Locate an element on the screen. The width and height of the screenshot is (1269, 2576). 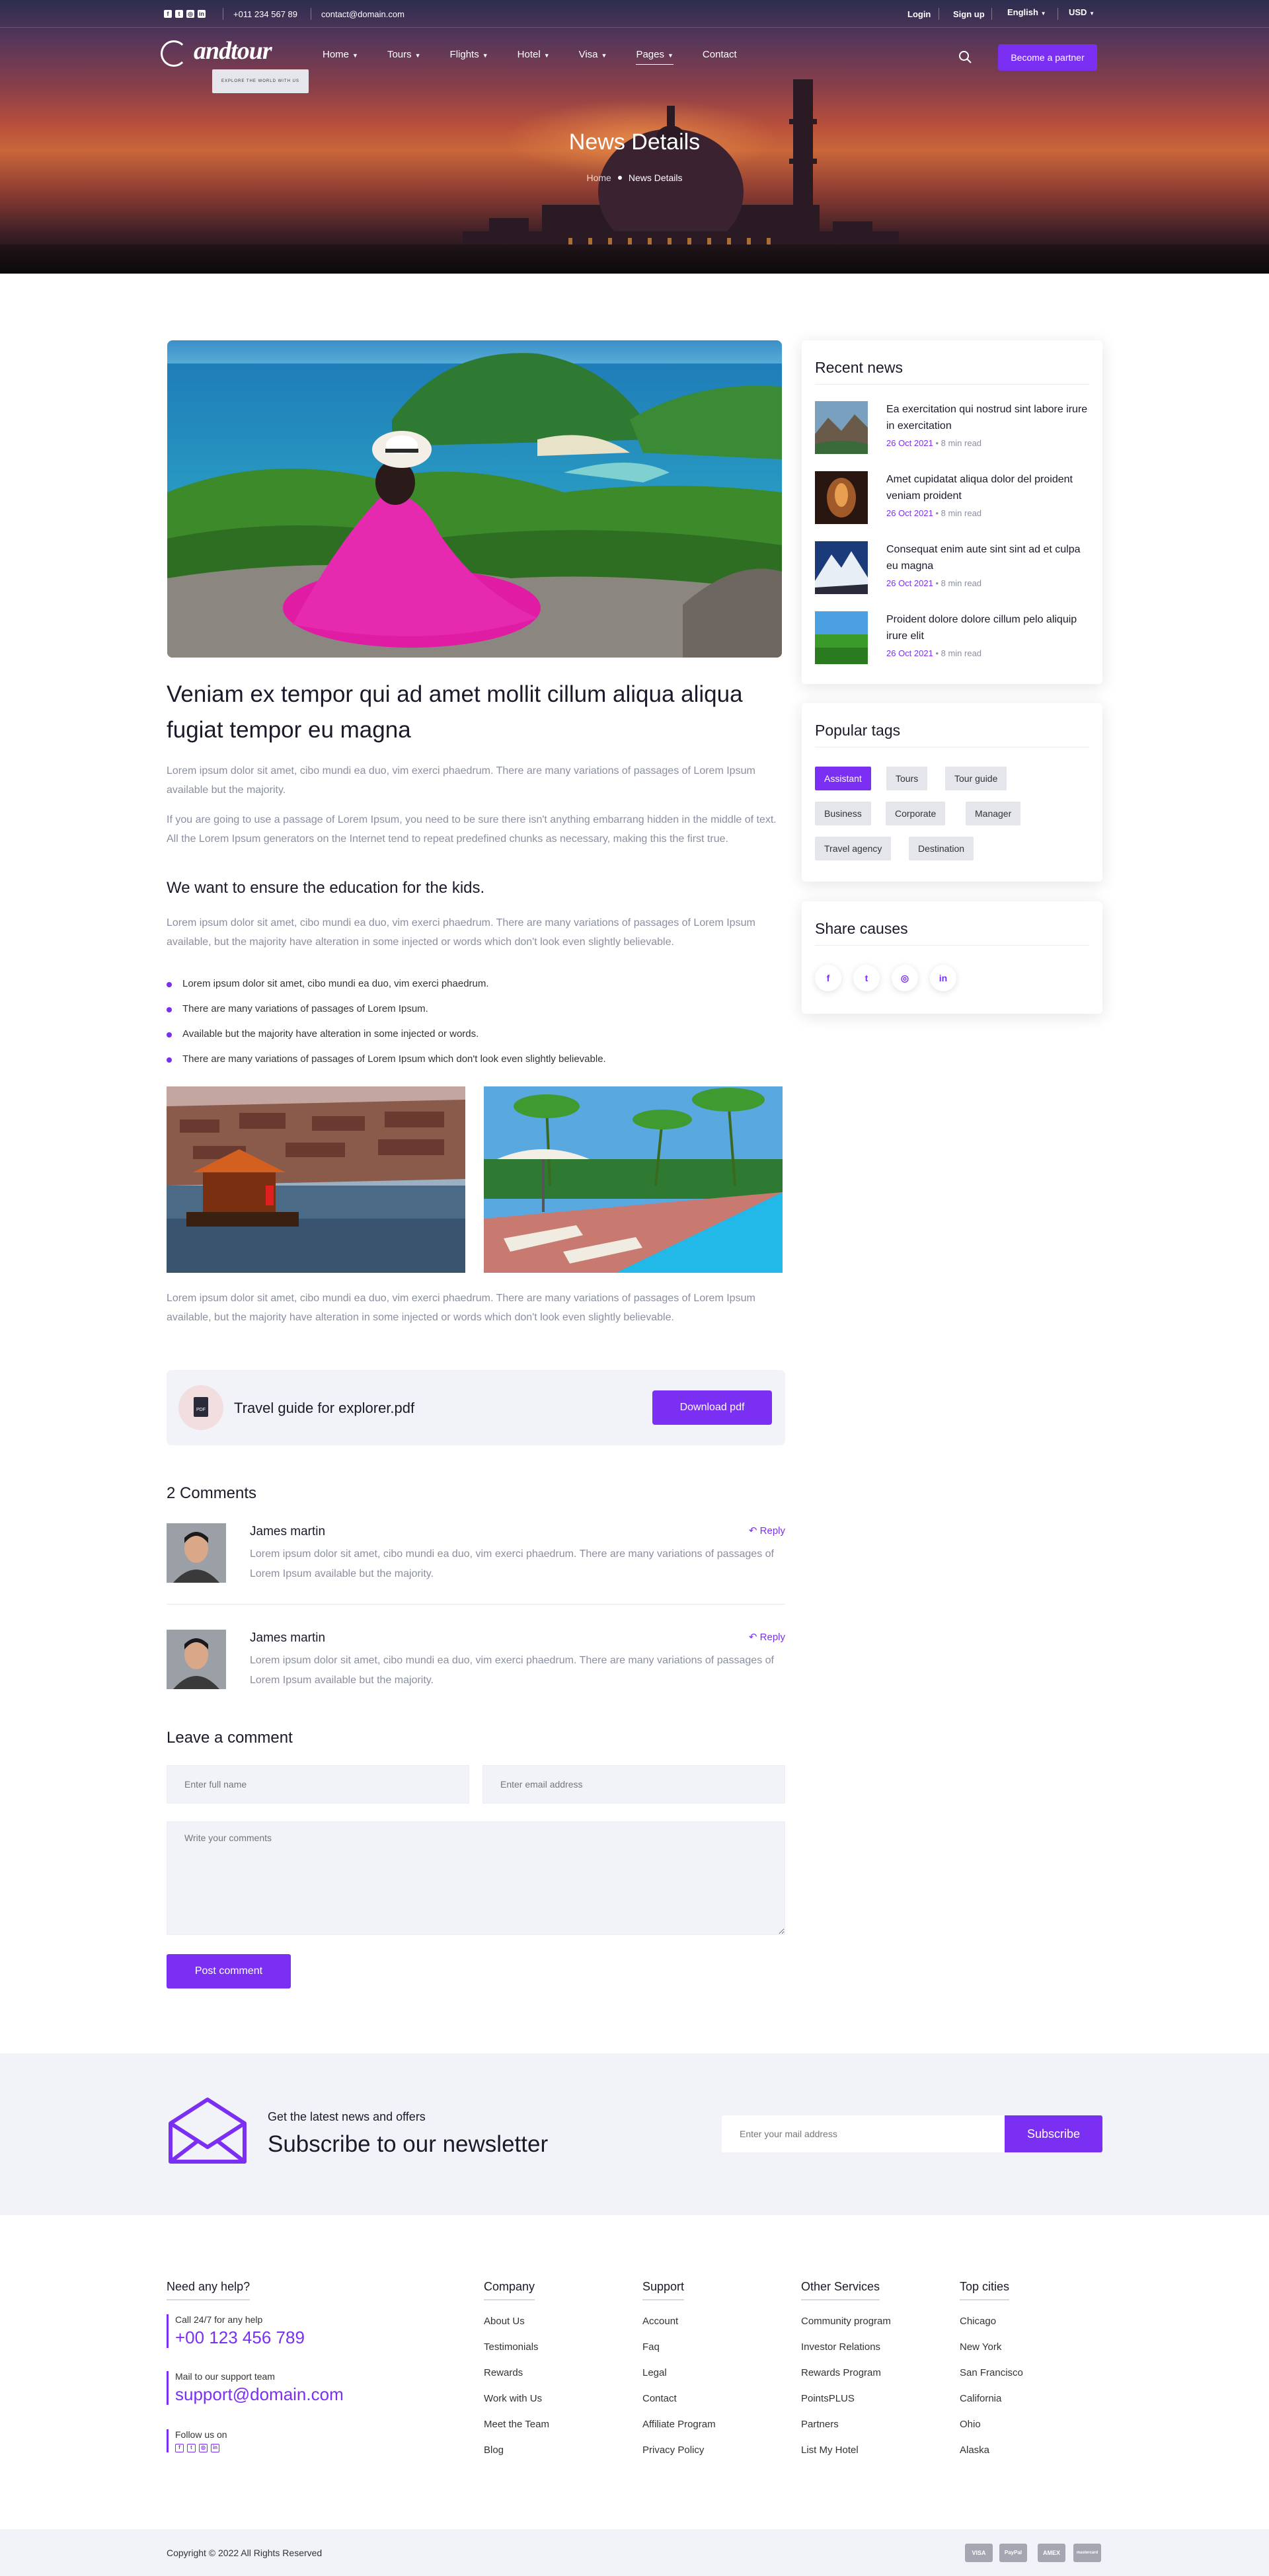
footer-link: Work with Us is located at coordinates (516, 2398).